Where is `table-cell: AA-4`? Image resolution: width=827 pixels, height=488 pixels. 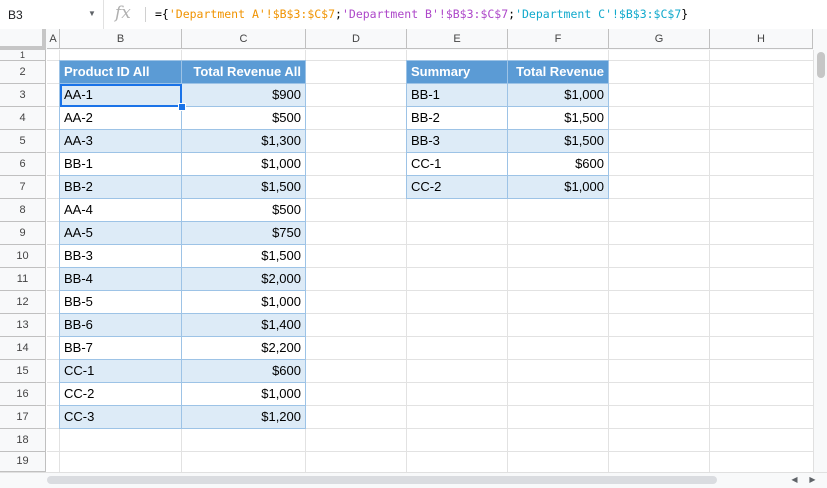 table-cell: AA-4 is located at coordinates (120, 210).